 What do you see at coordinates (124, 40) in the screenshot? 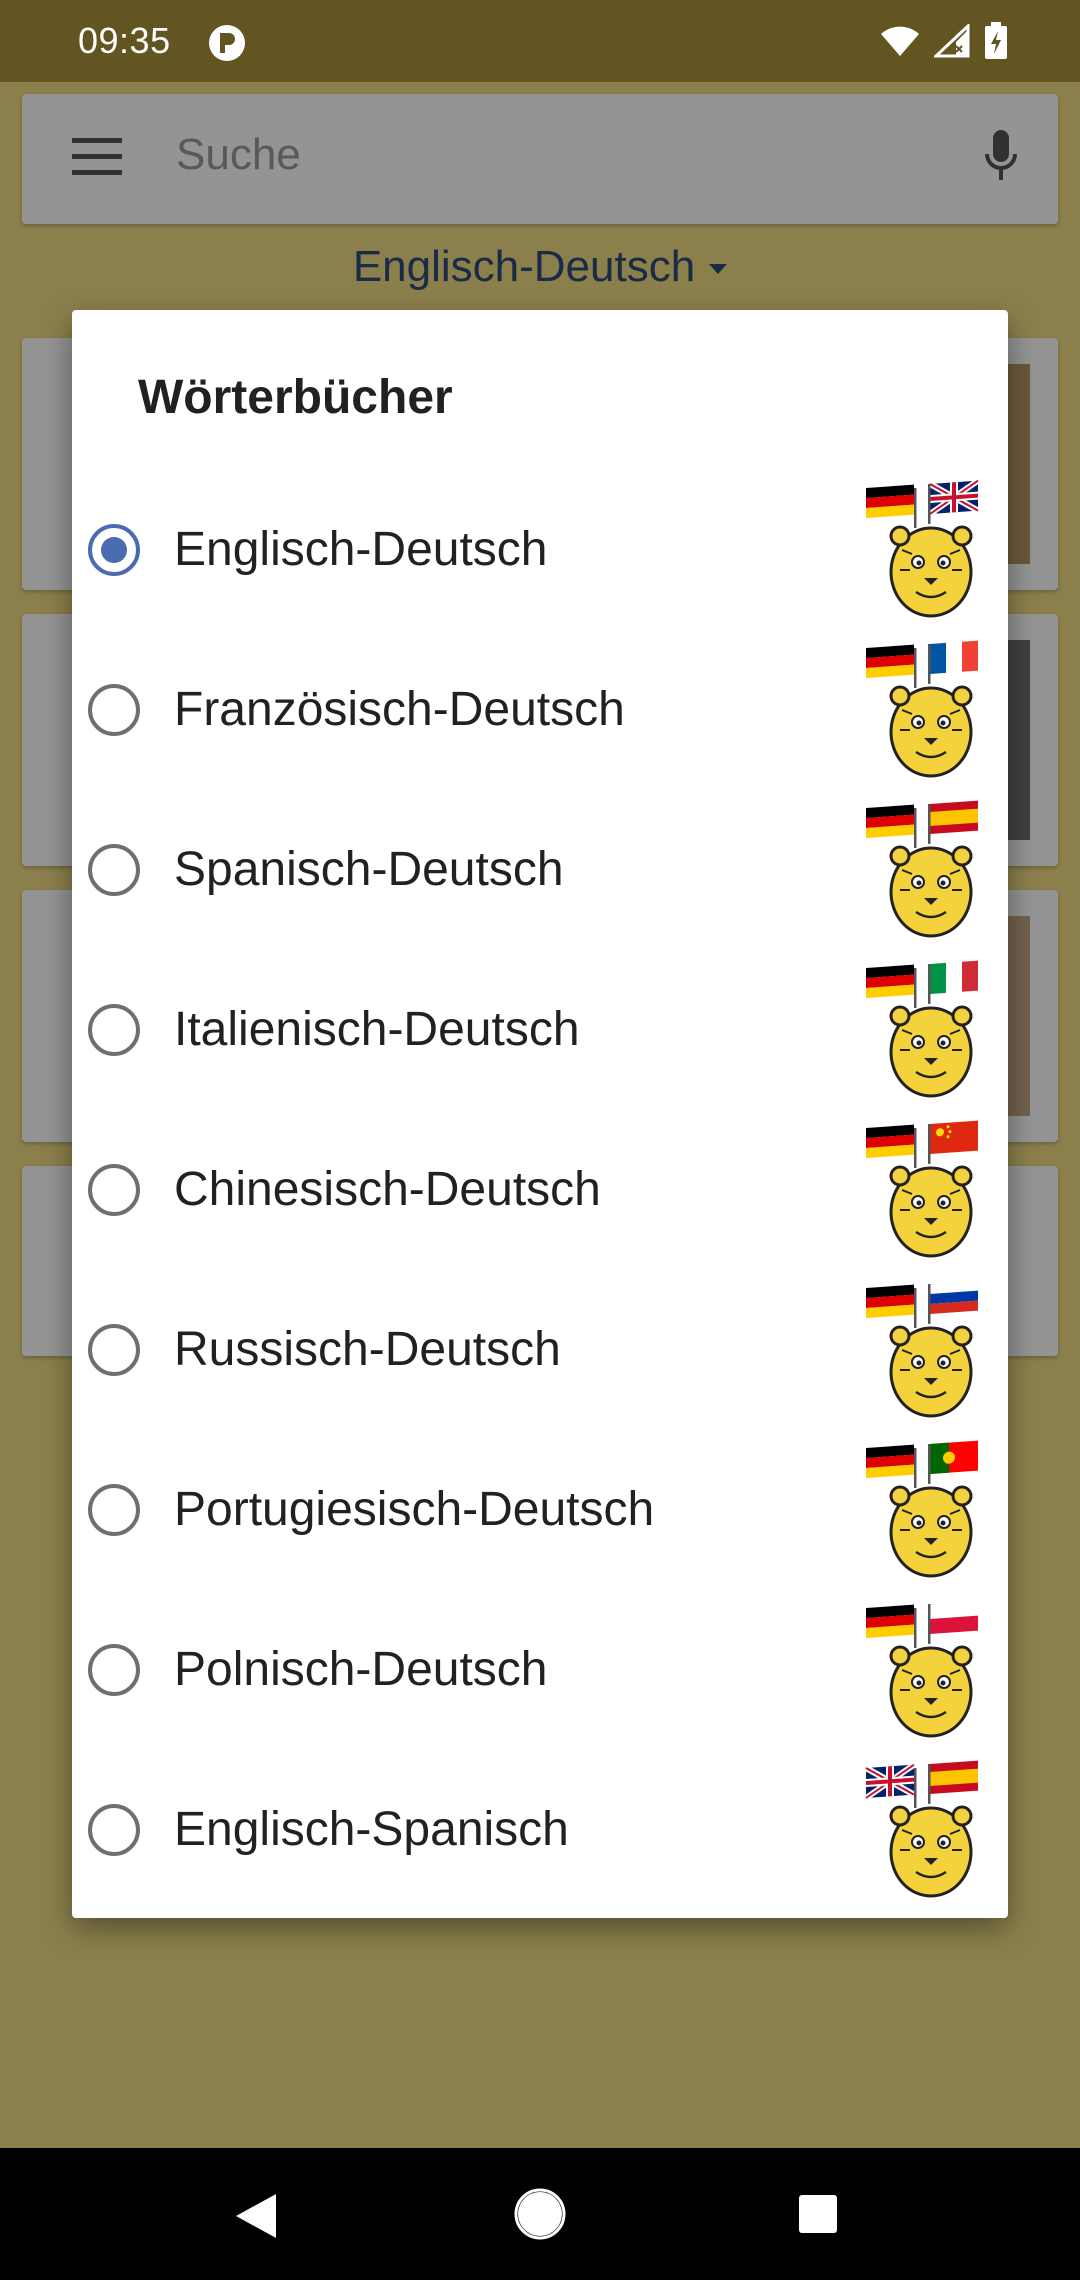
I see `status-time: 09:35` at bounding box center [124, 40].